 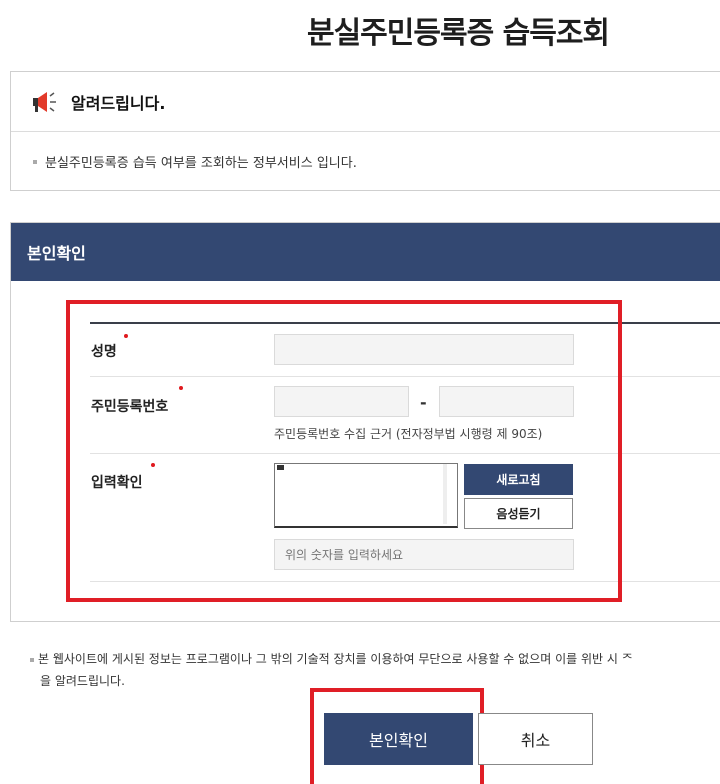 What do you see at coordinates (44, 101) in the screenshot?
I see `megaphone-icon` at bounding box center [44, 101].